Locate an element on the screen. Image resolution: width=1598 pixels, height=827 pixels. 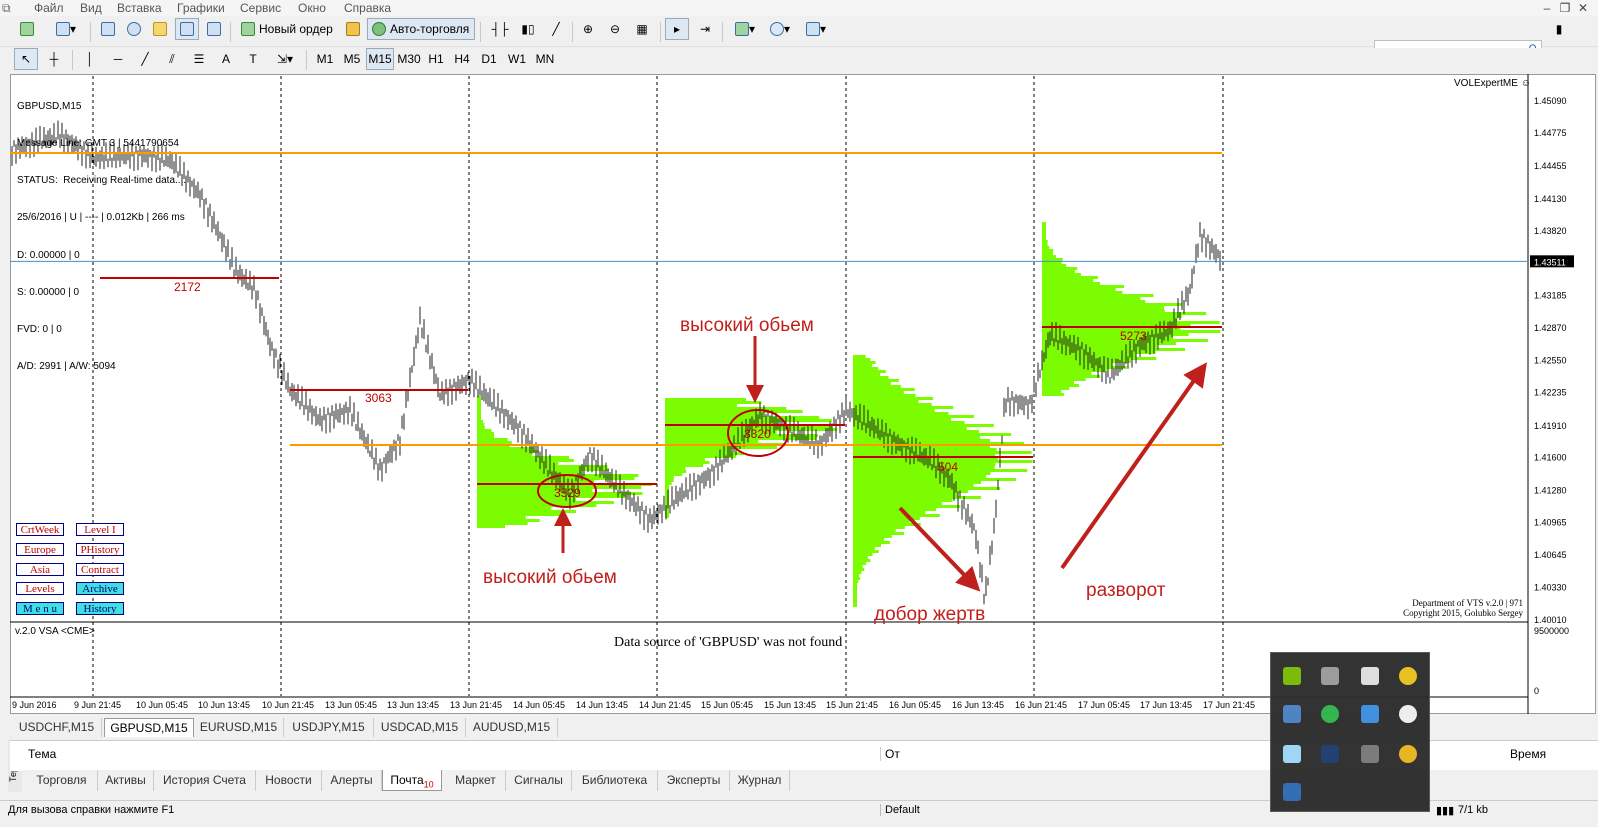
chart-tab-usdcad: USDCAD,M15 is located at coordinates (420, 727).